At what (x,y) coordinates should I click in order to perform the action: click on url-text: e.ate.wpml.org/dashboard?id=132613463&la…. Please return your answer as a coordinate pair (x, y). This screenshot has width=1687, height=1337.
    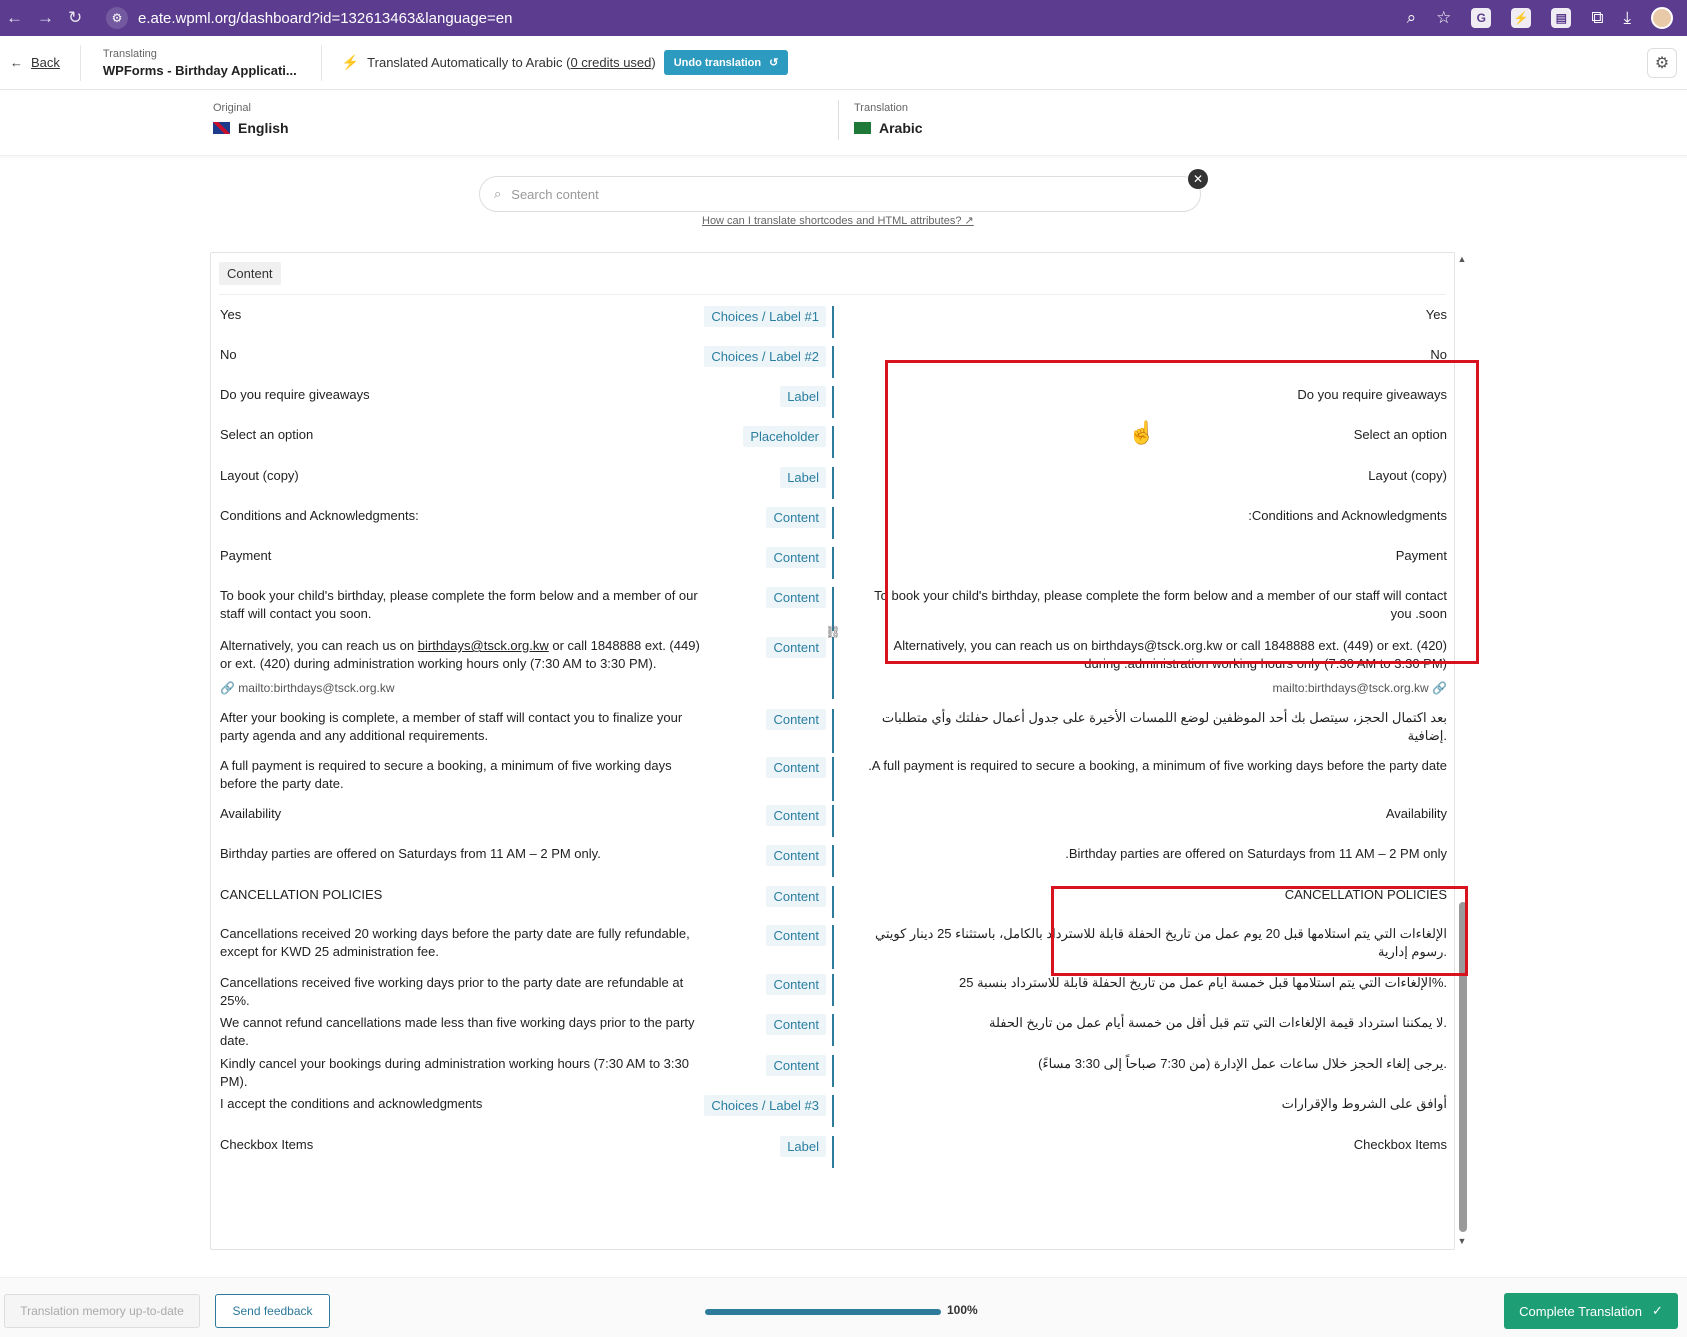
    Looking at the image, I should click on (325, 18).